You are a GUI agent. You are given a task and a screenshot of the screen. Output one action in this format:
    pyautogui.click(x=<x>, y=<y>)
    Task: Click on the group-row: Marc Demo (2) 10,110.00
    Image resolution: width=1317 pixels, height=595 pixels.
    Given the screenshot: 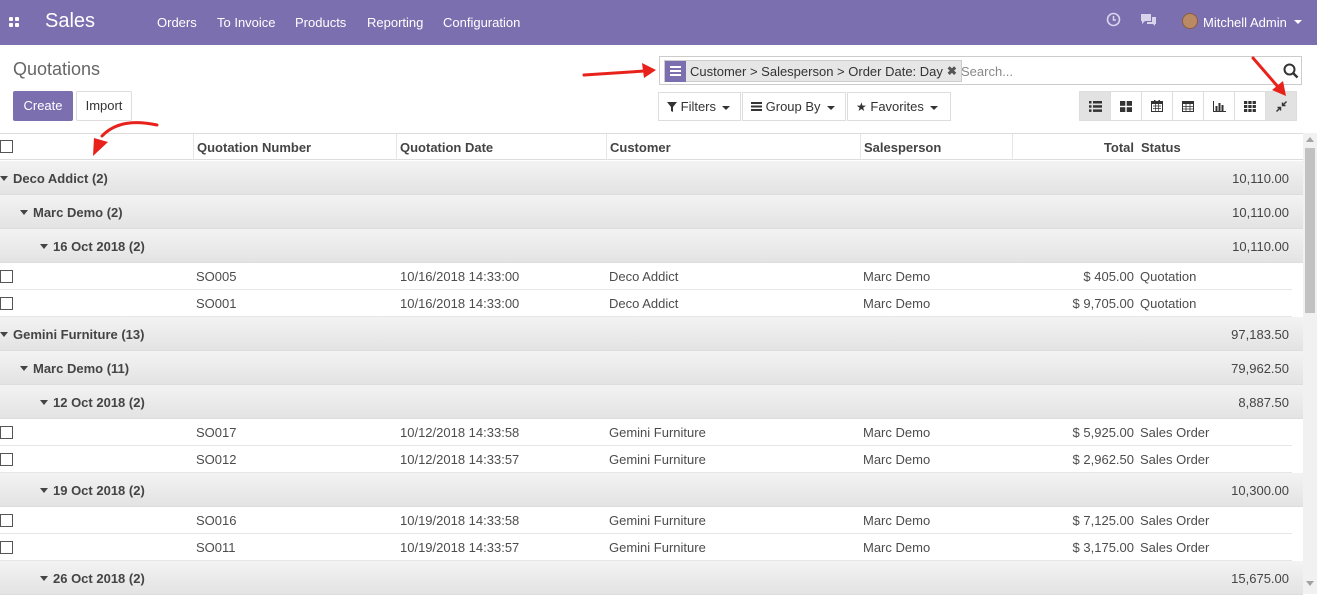 What is the action you would take?
    pyautogui.click(x=651, y=212)
    